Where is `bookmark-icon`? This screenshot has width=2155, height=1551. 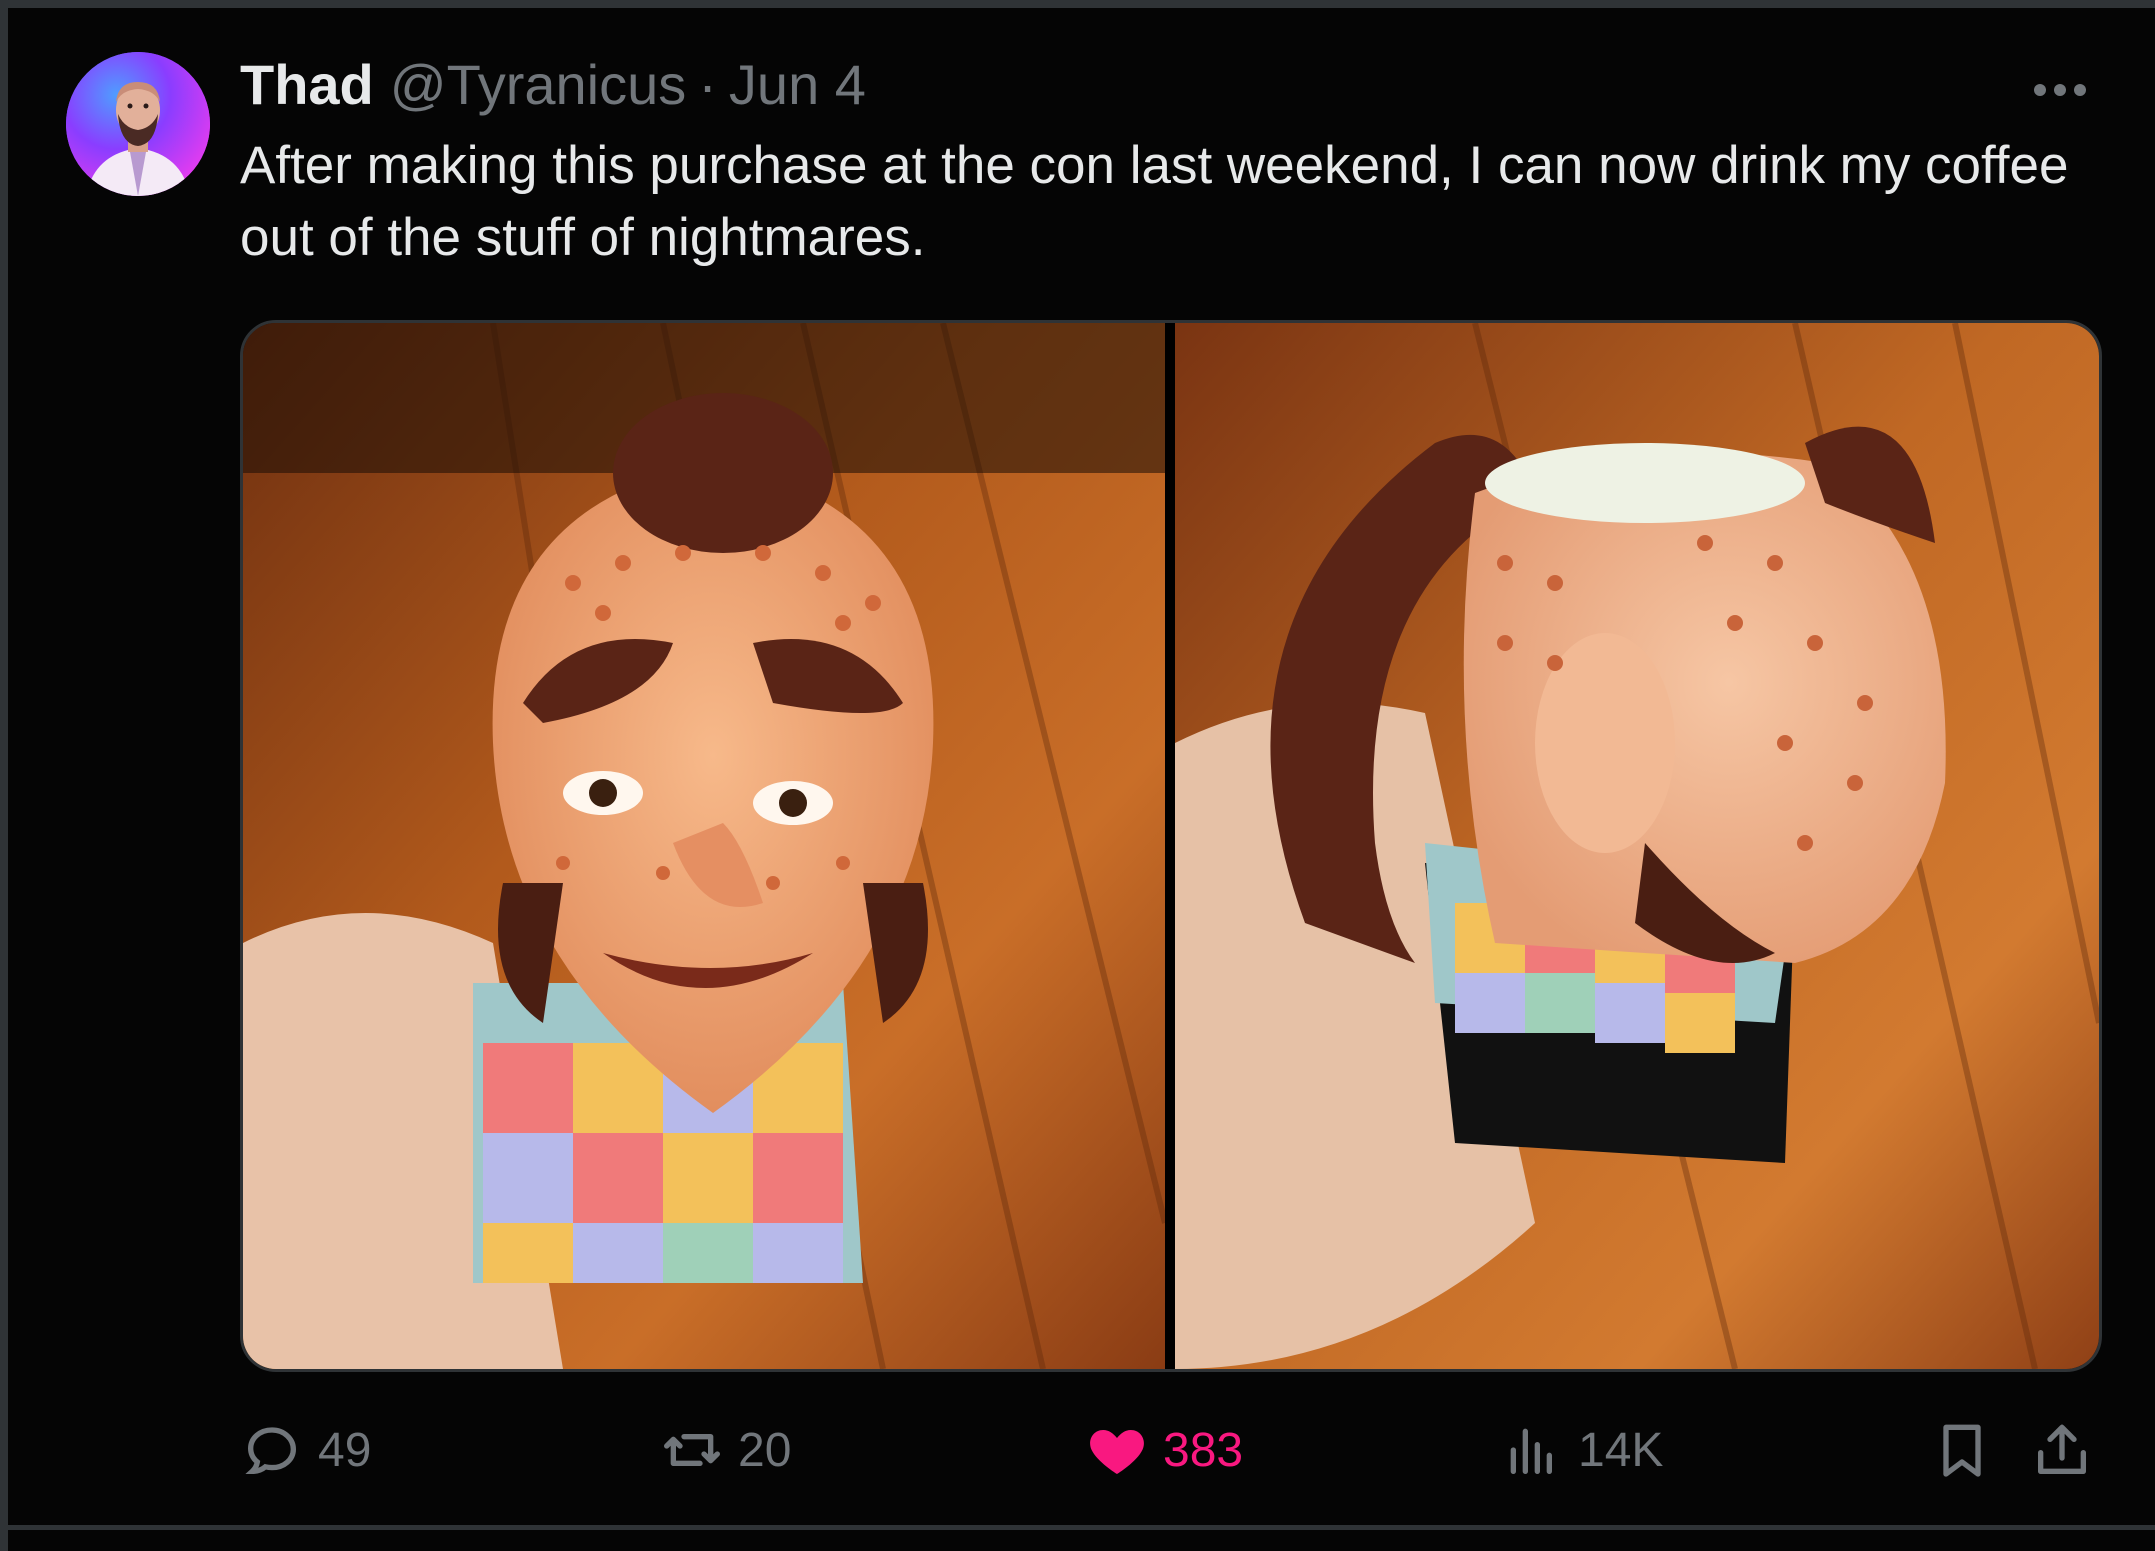 bookmark-icon is located at coordinates (1962, 1450).